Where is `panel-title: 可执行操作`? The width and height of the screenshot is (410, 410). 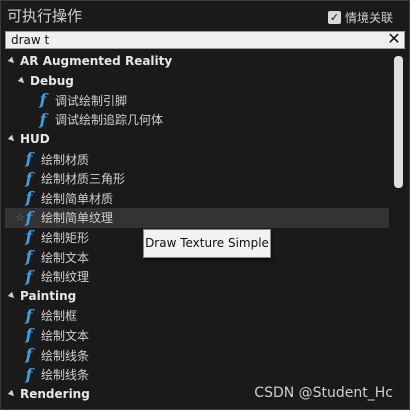
panel-title: 可执行操作 is located at coordinates (45, 16).